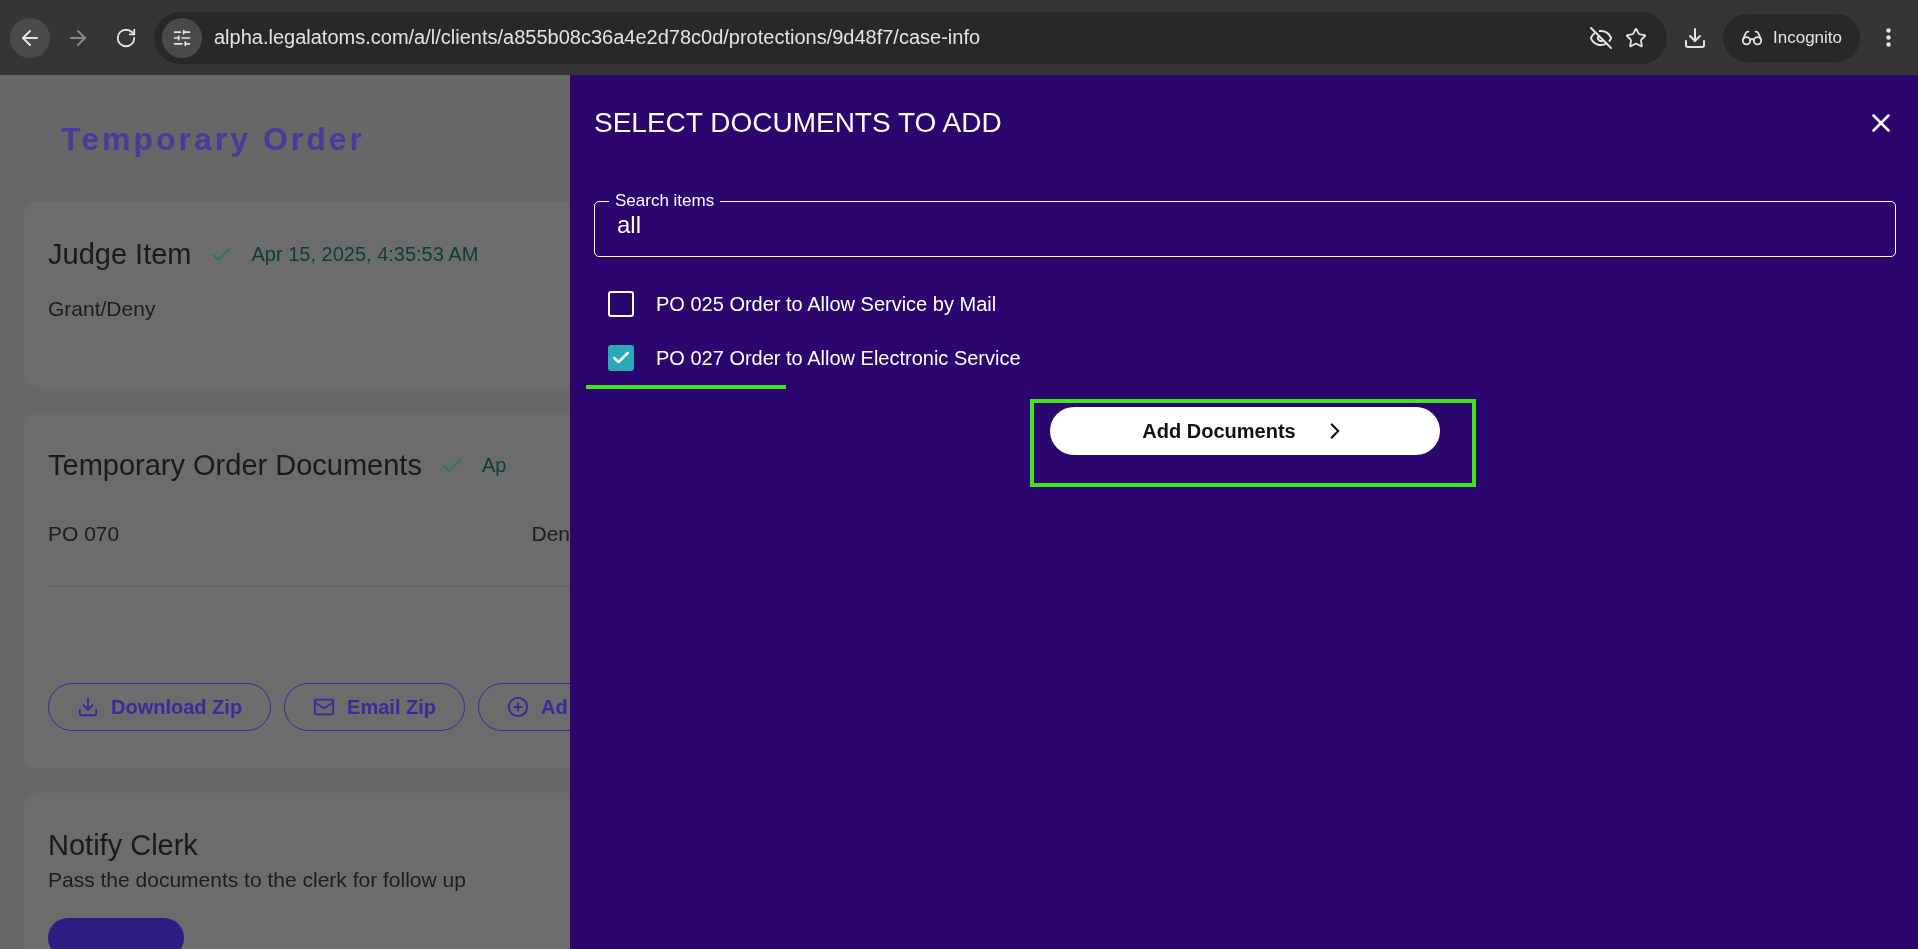 Image resolution: width=1918 pixels, height=949 pixels. Describe the element at coordinates (550, 534) in the screenshot. I see `document-decision: Den` at that location.